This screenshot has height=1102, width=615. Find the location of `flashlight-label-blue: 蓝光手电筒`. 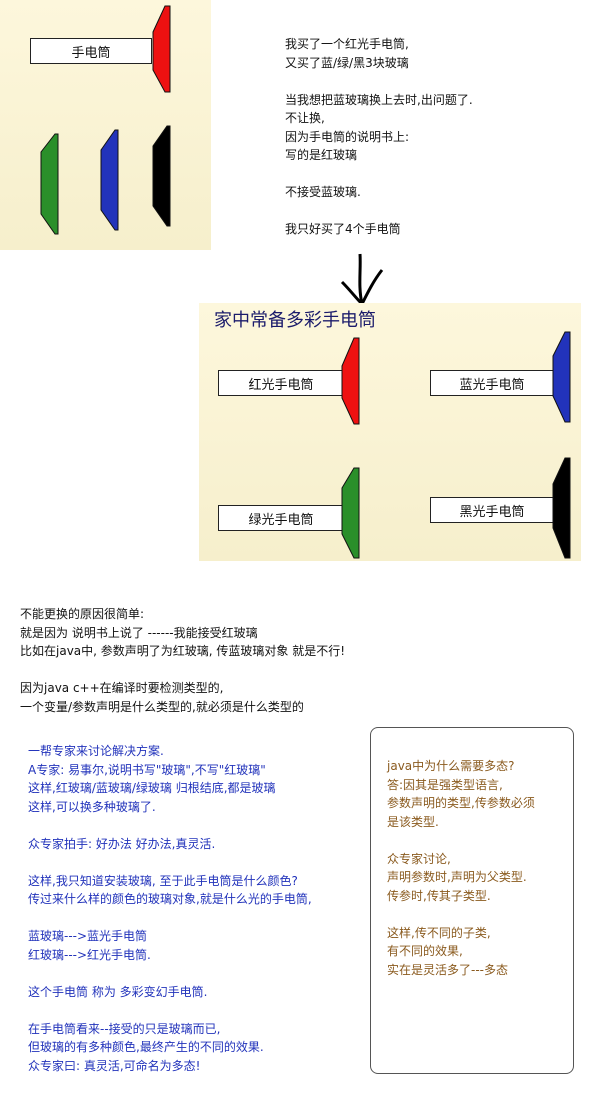

flashlight-label-blue: 蓝光手电筒 is located at coordinates (492, 383).